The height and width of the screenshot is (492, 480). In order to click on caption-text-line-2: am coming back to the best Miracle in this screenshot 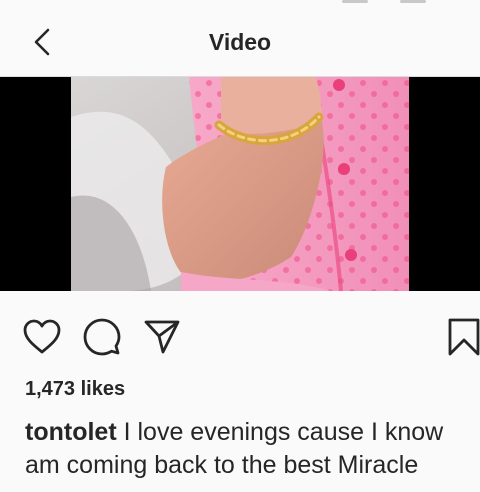, I will do `click(222, 465)`.